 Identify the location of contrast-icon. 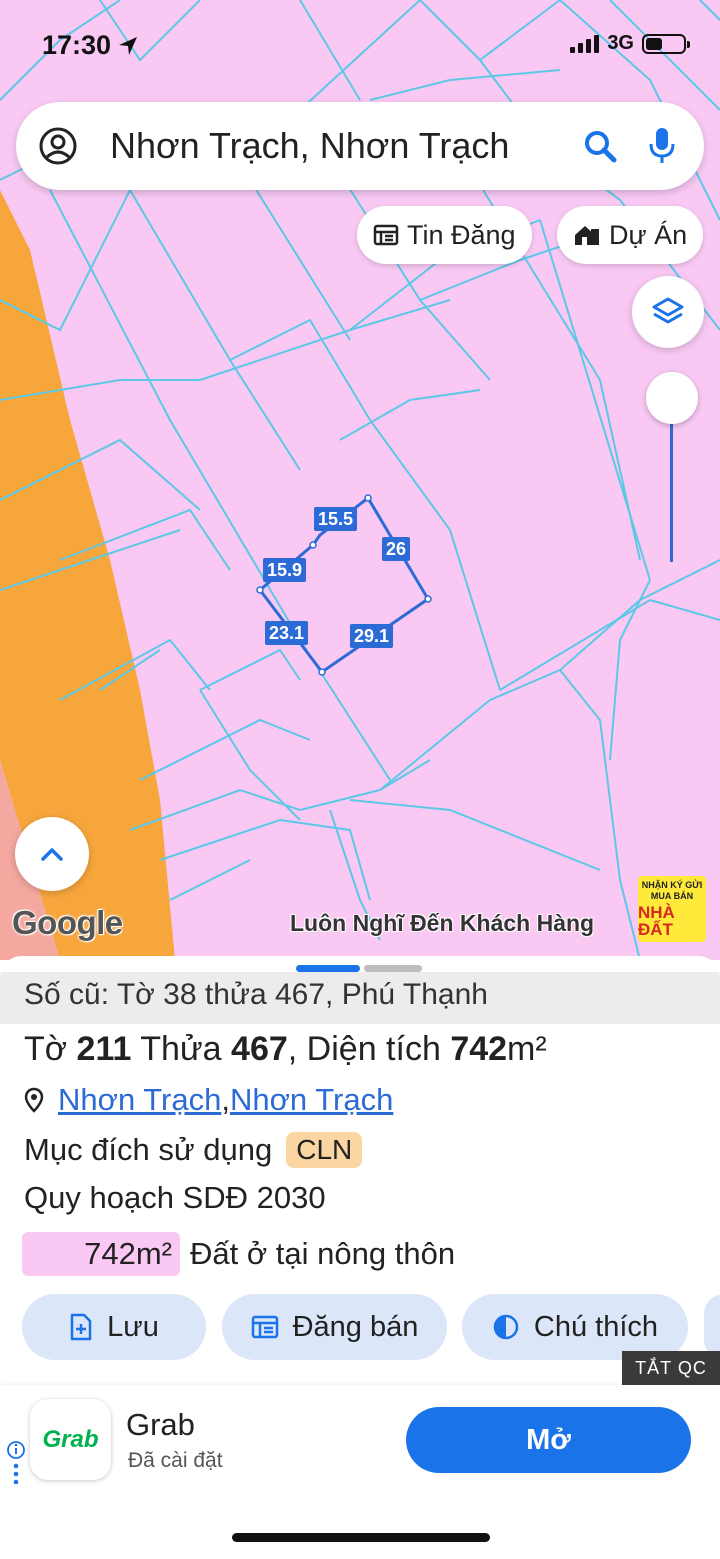
(506, 1327).